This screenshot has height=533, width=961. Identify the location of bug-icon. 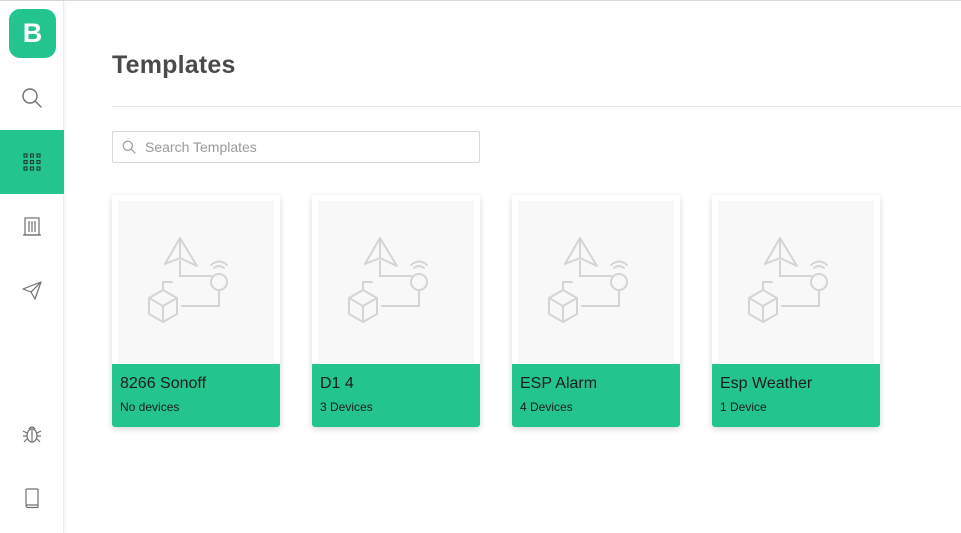
(32, 434).